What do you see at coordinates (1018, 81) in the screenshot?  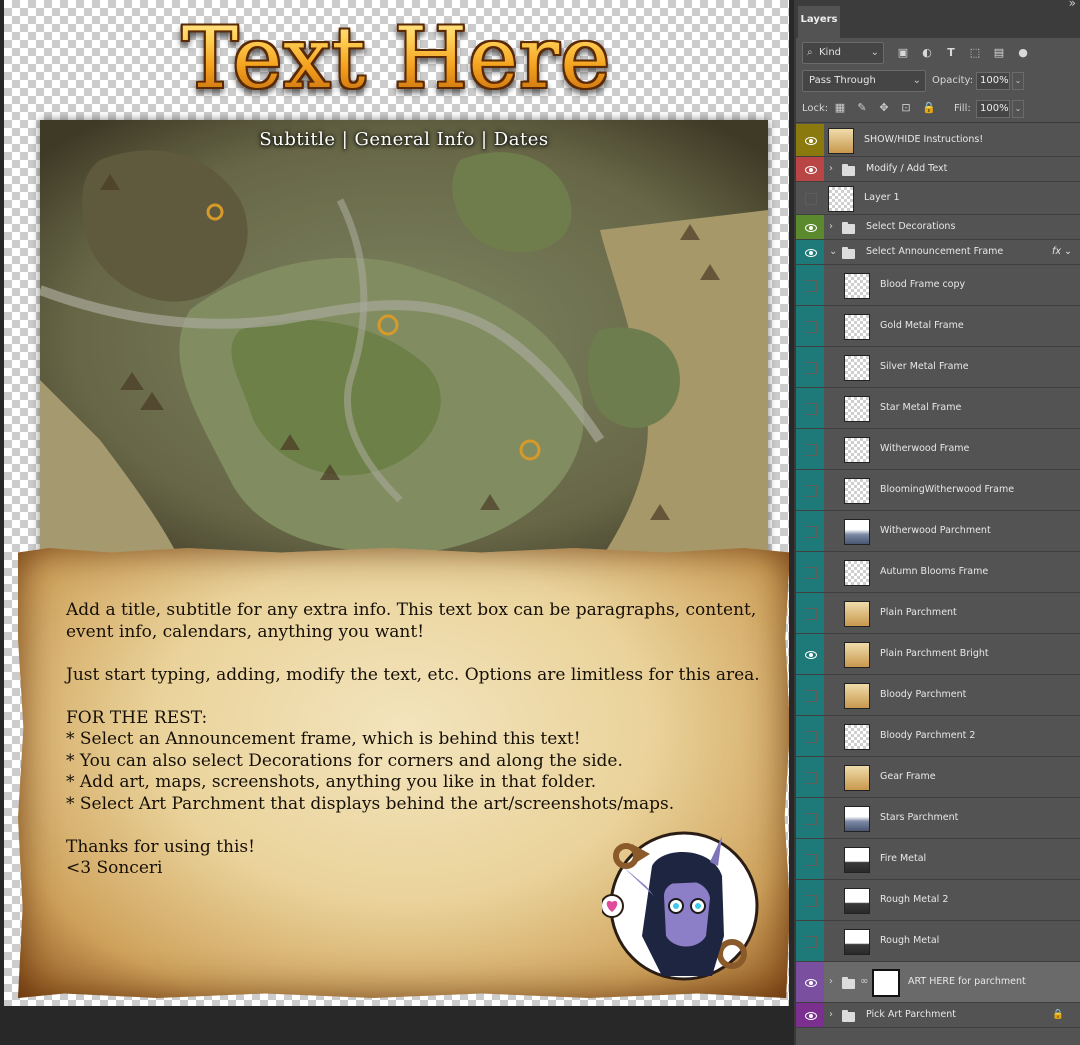 I see `opacity-dropdown-icon: ⌄` at bounding box center [1018, 81].